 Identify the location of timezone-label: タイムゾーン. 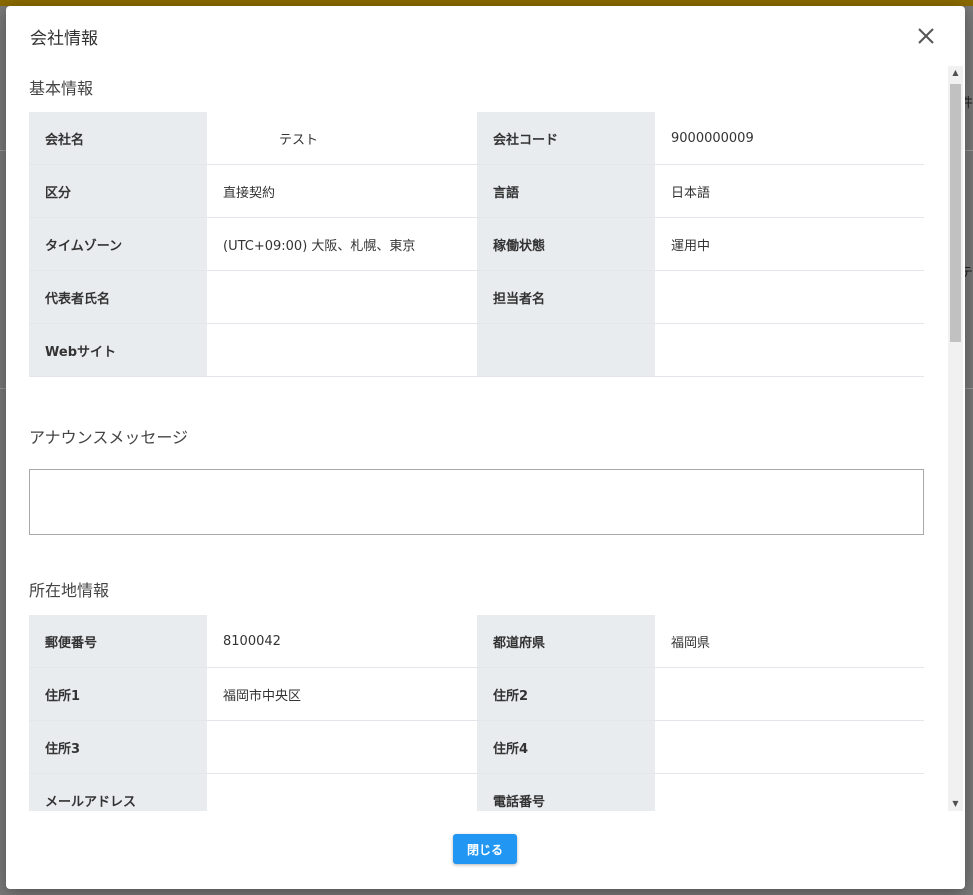
(118, 244).